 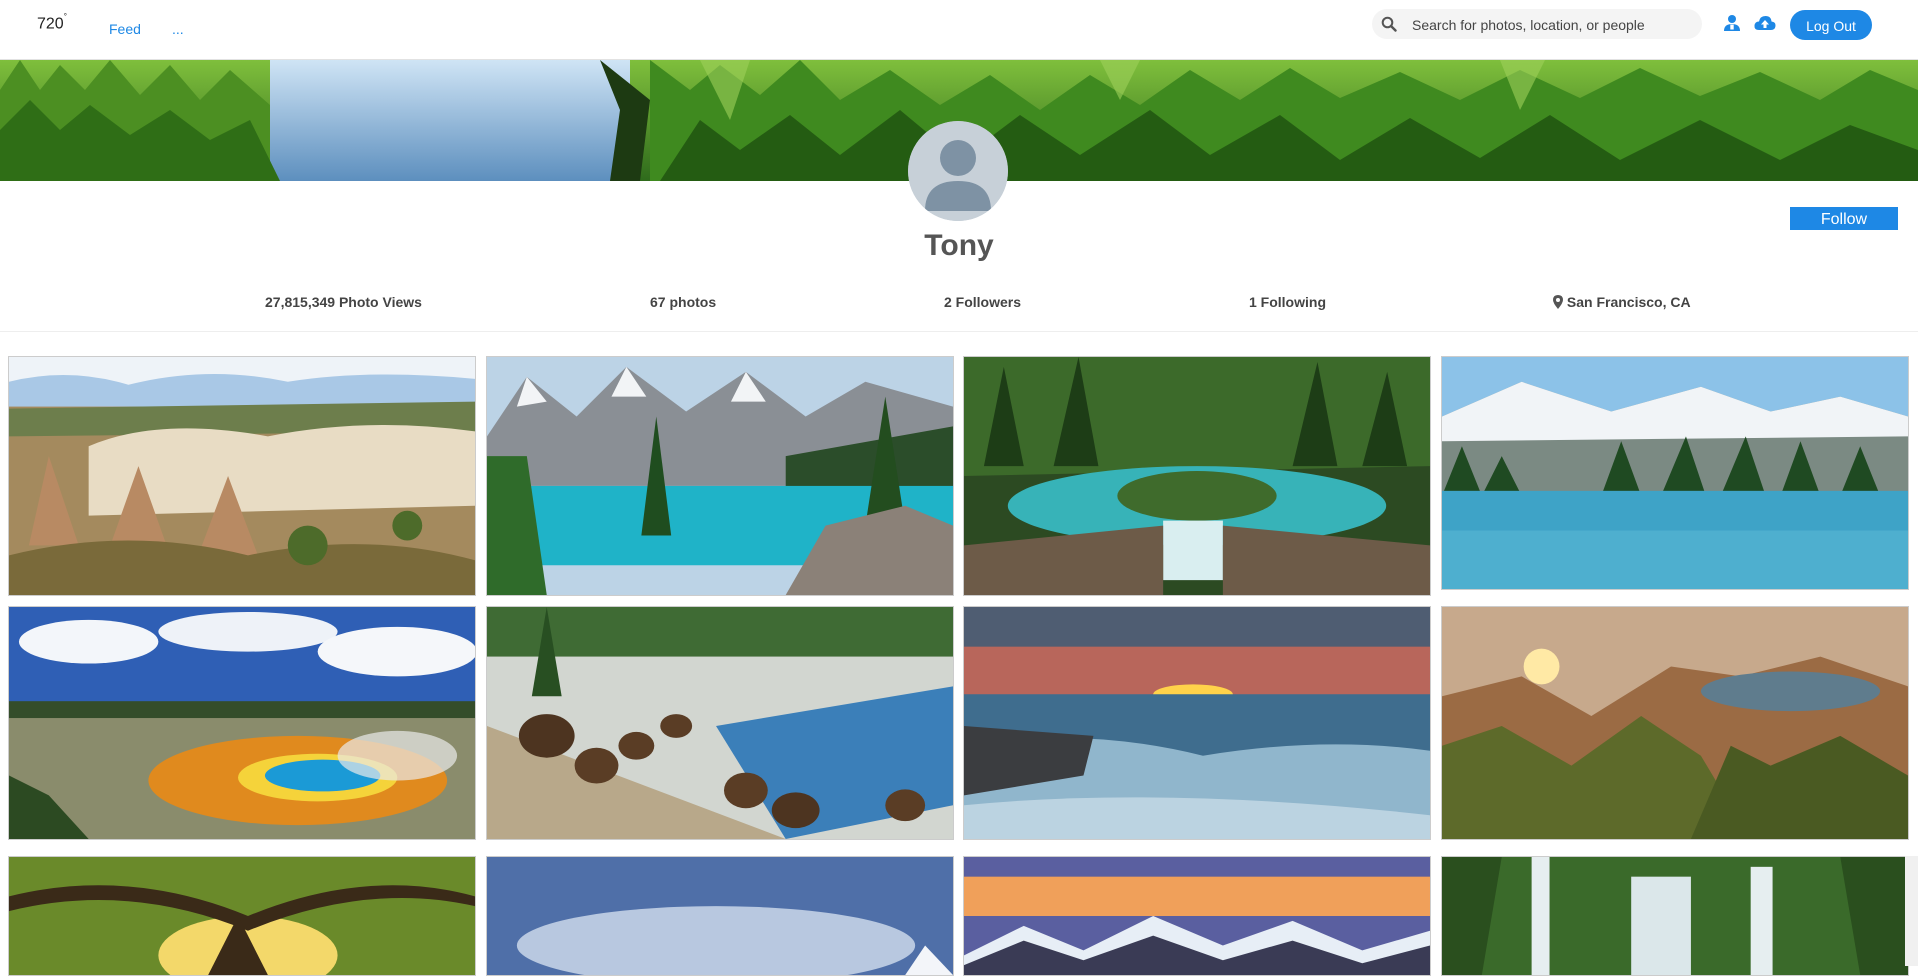 I want to click on upload-cloud-icon, so click(x=1765, y=23).